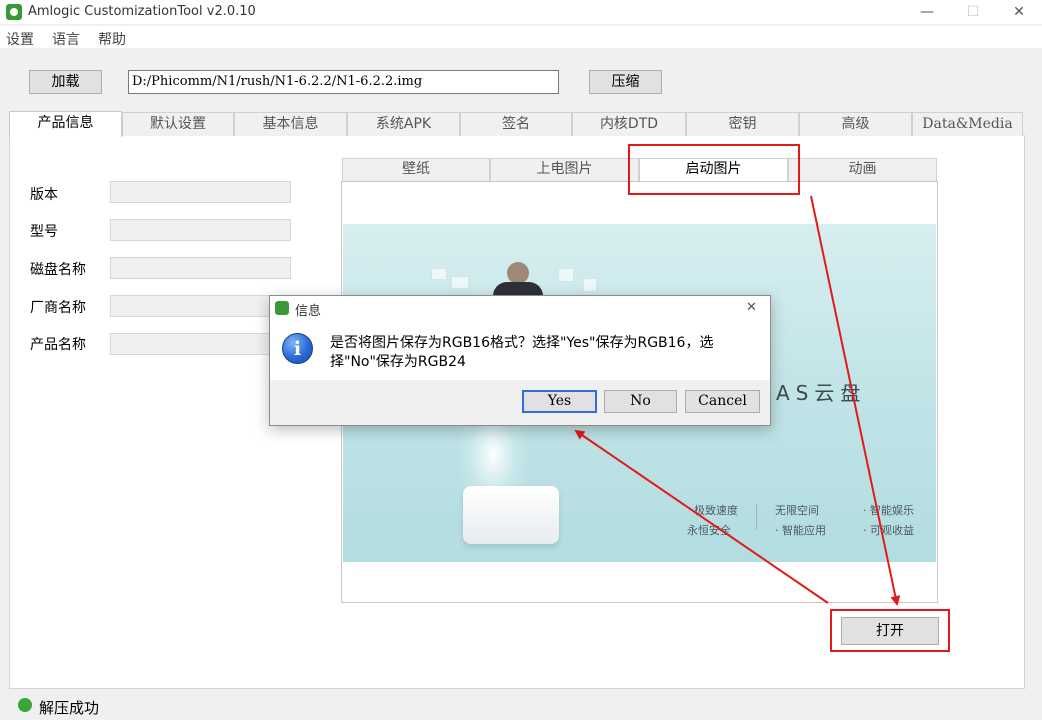 The width and height of the screenshot is (1042, 720). I want to click on tab-kernel-dtd: 内核DTD, so click(629, 124).